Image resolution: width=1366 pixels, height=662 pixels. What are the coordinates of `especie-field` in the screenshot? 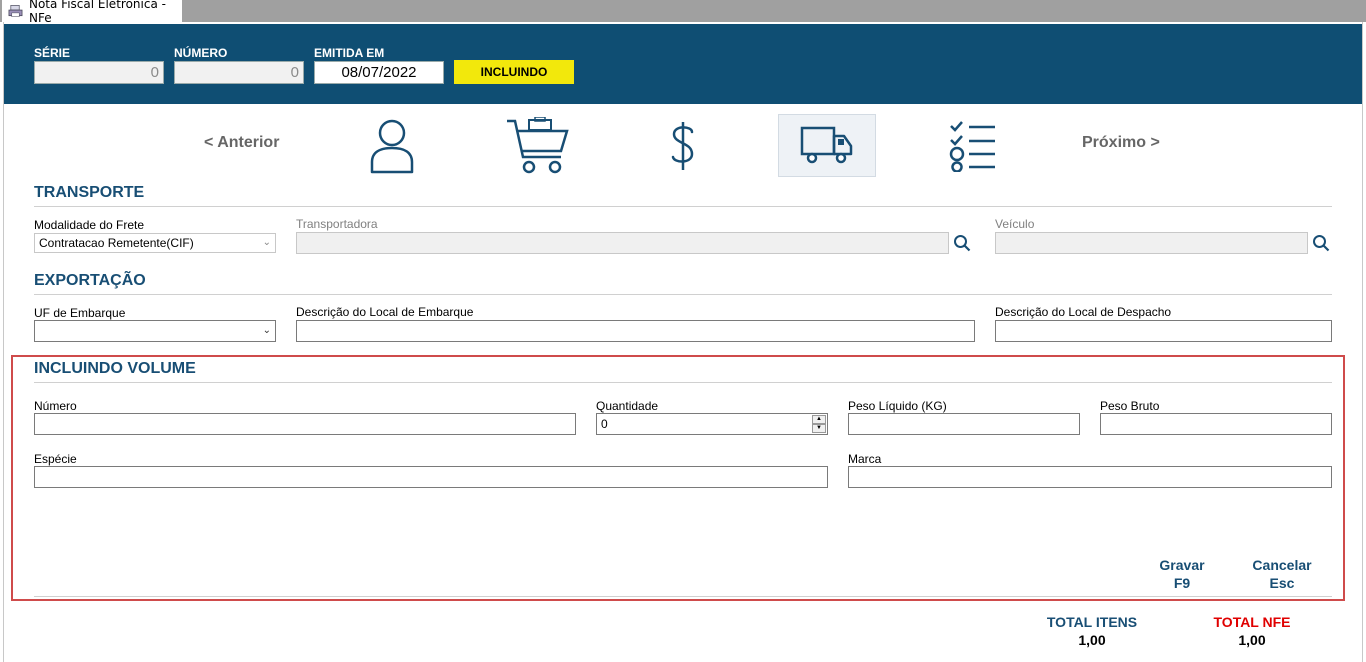 It's located at (431, 477).